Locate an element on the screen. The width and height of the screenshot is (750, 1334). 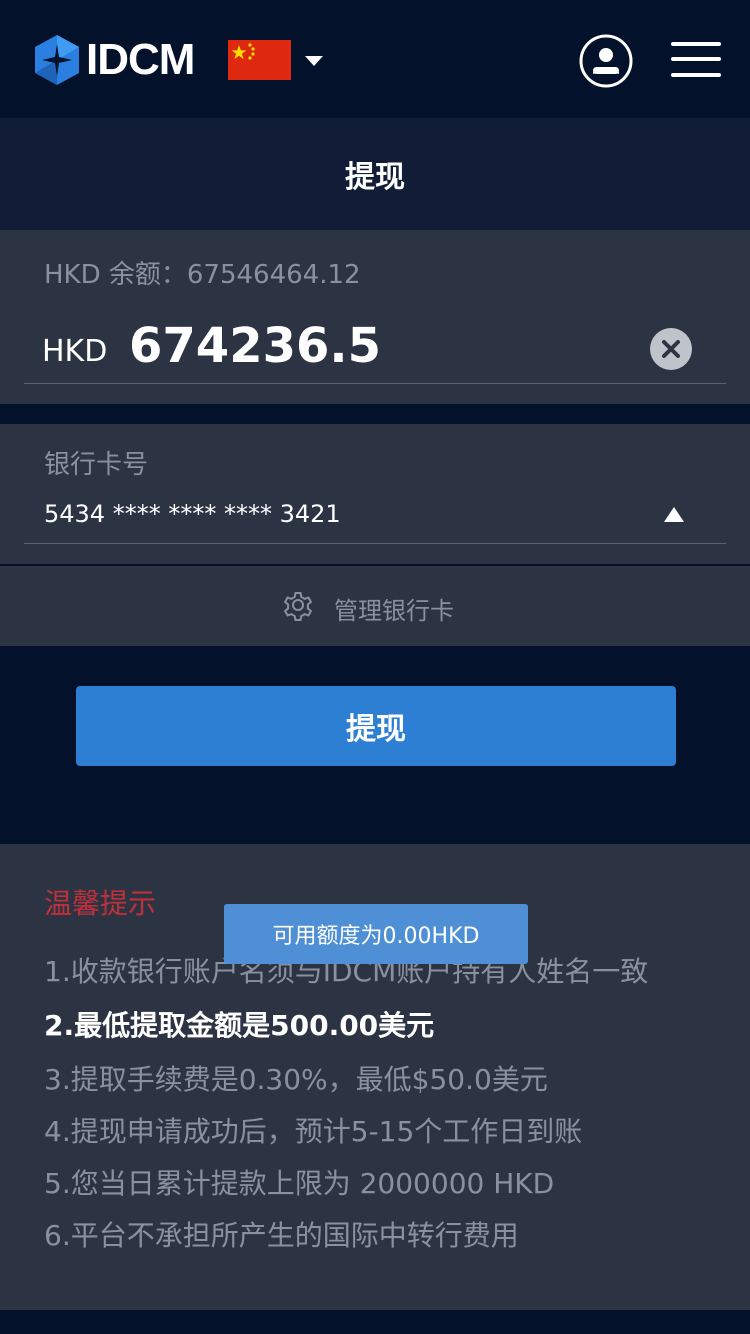
brand-name: IDCM is located at coordinates (140, 60).